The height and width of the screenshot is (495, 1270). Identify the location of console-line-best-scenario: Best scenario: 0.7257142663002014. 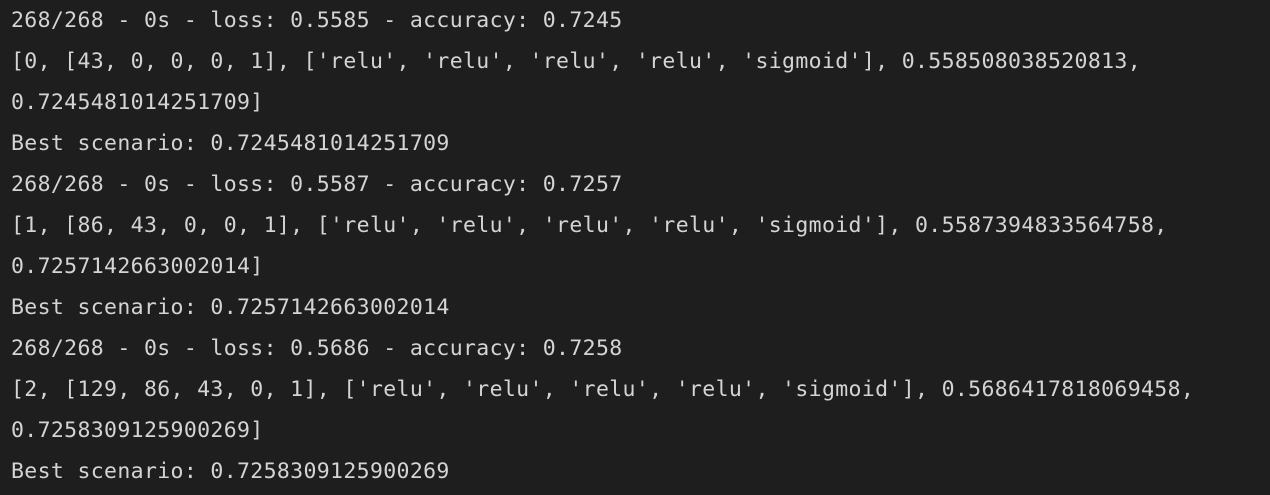
(230, 307).